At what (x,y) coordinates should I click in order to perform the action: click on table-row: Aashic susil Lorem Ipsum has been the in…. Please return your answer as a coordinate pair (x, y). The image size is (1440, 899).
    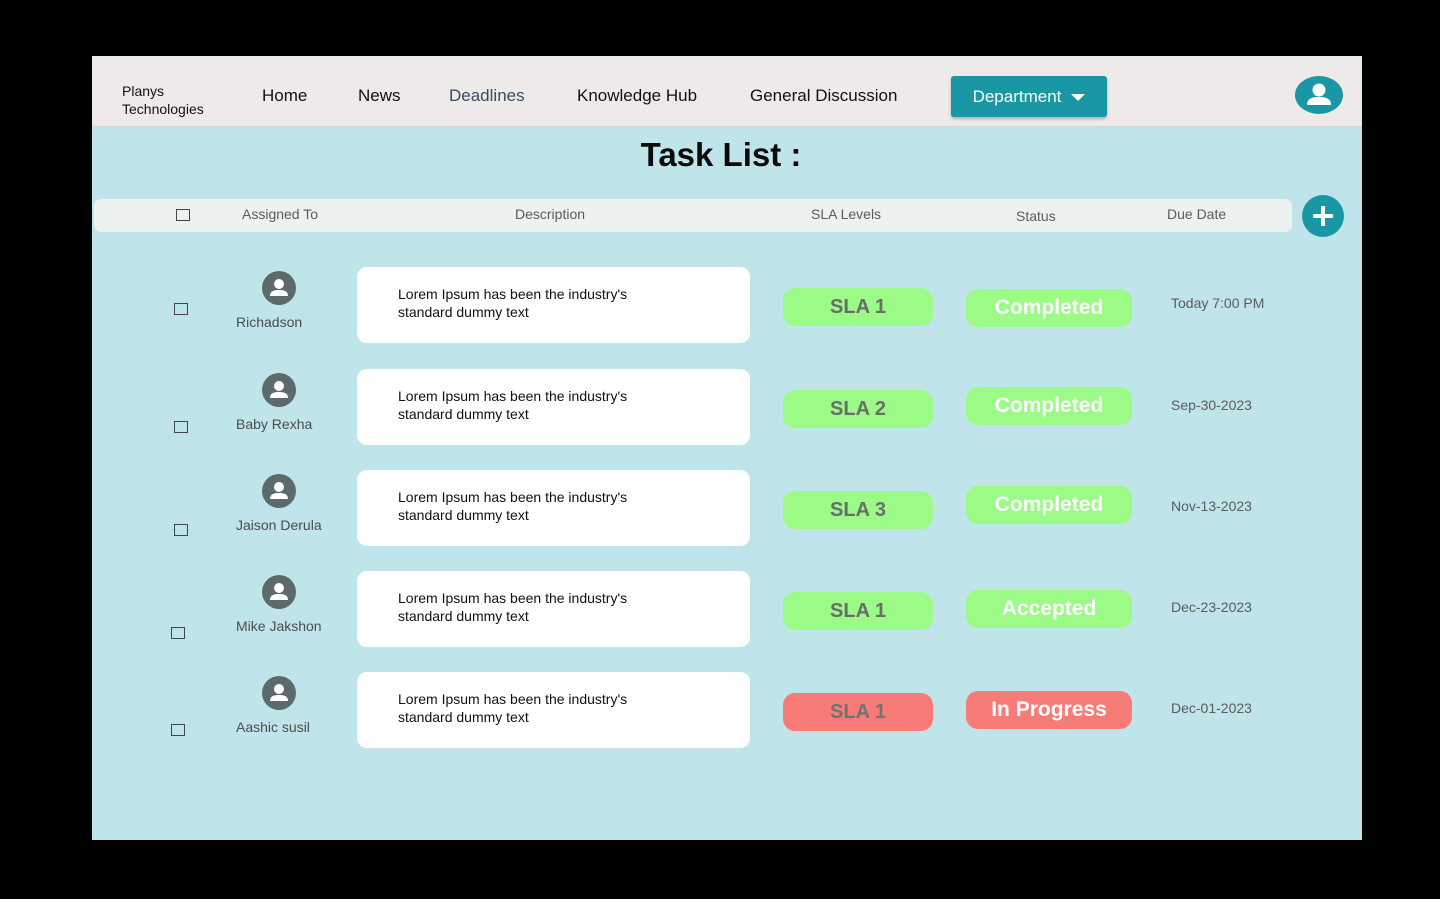
    Looking at the image, I should click on (727, 712).